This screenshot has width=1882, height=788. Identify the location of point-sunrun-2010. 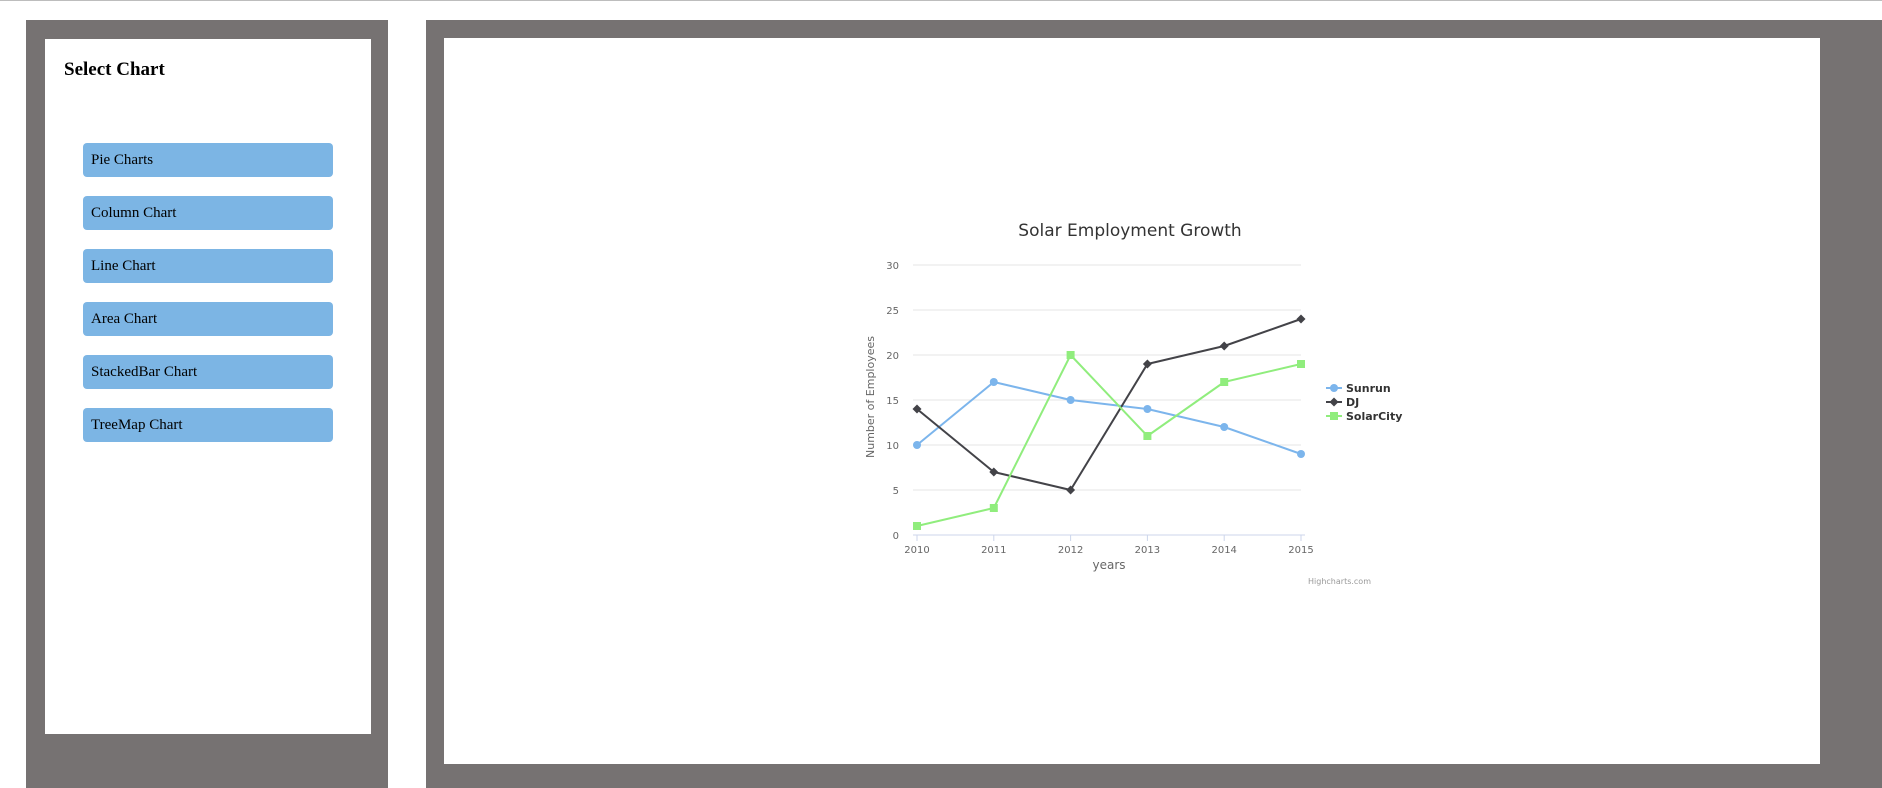
(917, 445).